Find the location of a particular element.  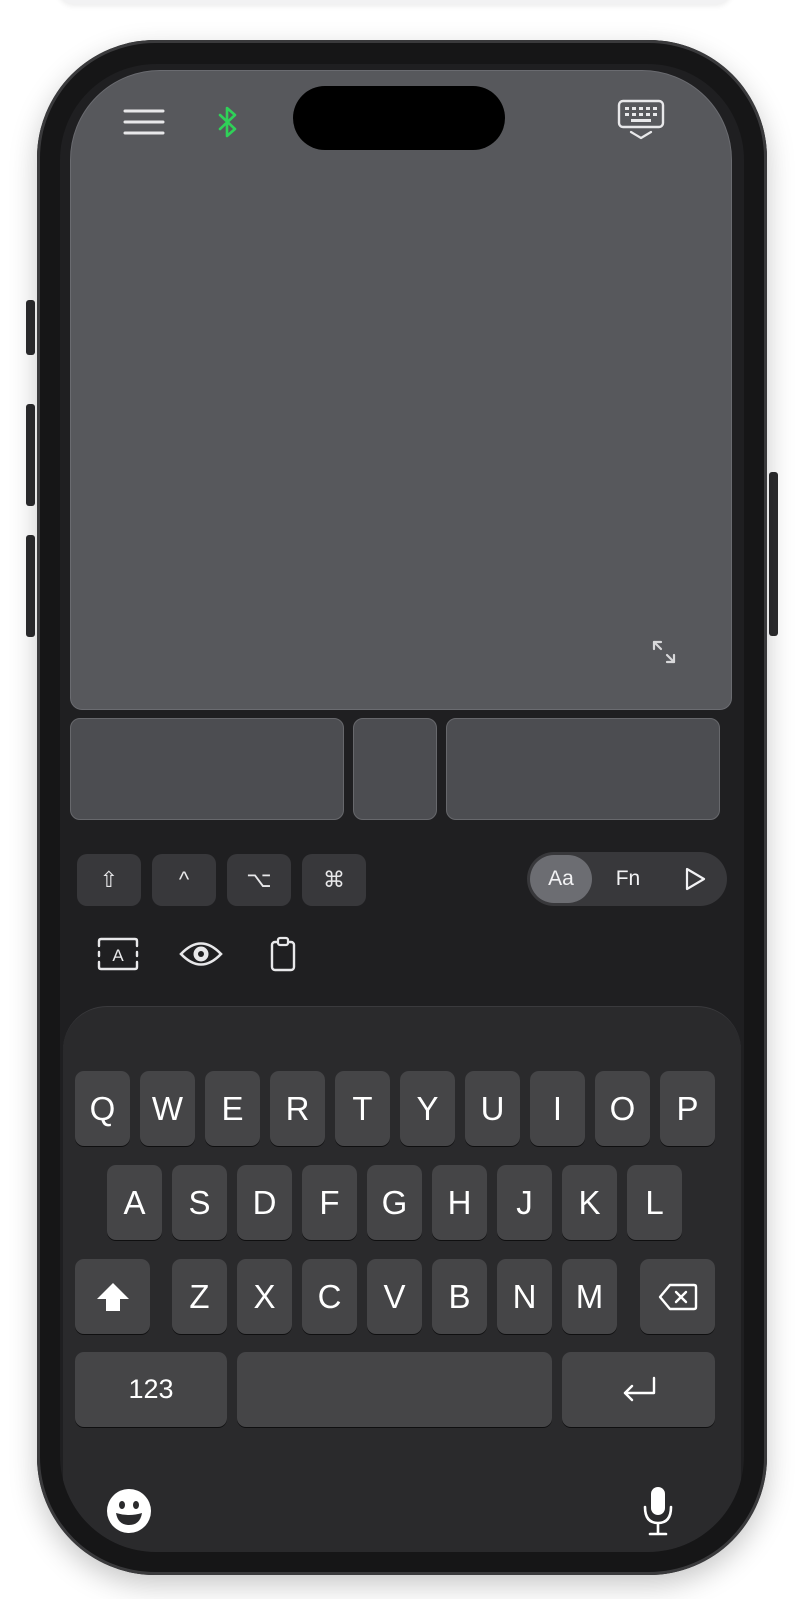

option-modifier-key: ⌥ is located at coordinates (259, 880).